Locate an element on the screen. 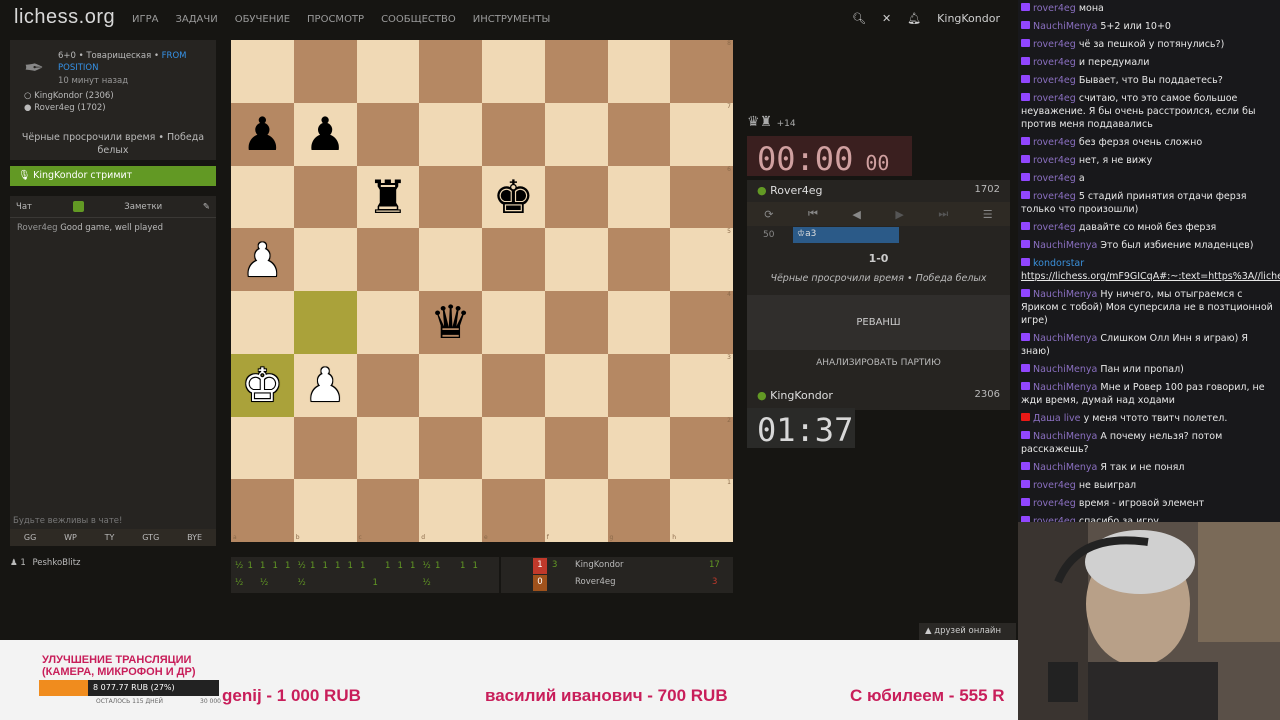 This screenshot has width=1280, height=720. square-f4 is located at coordinates (576, 322).